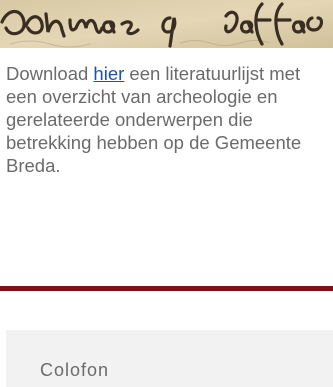 This screenshot has width=333, height=387. What do you see at coordinates (50, 73) in the screenshot?
I see `intro-text-before-link: Download` at bounding box center [50, 73].